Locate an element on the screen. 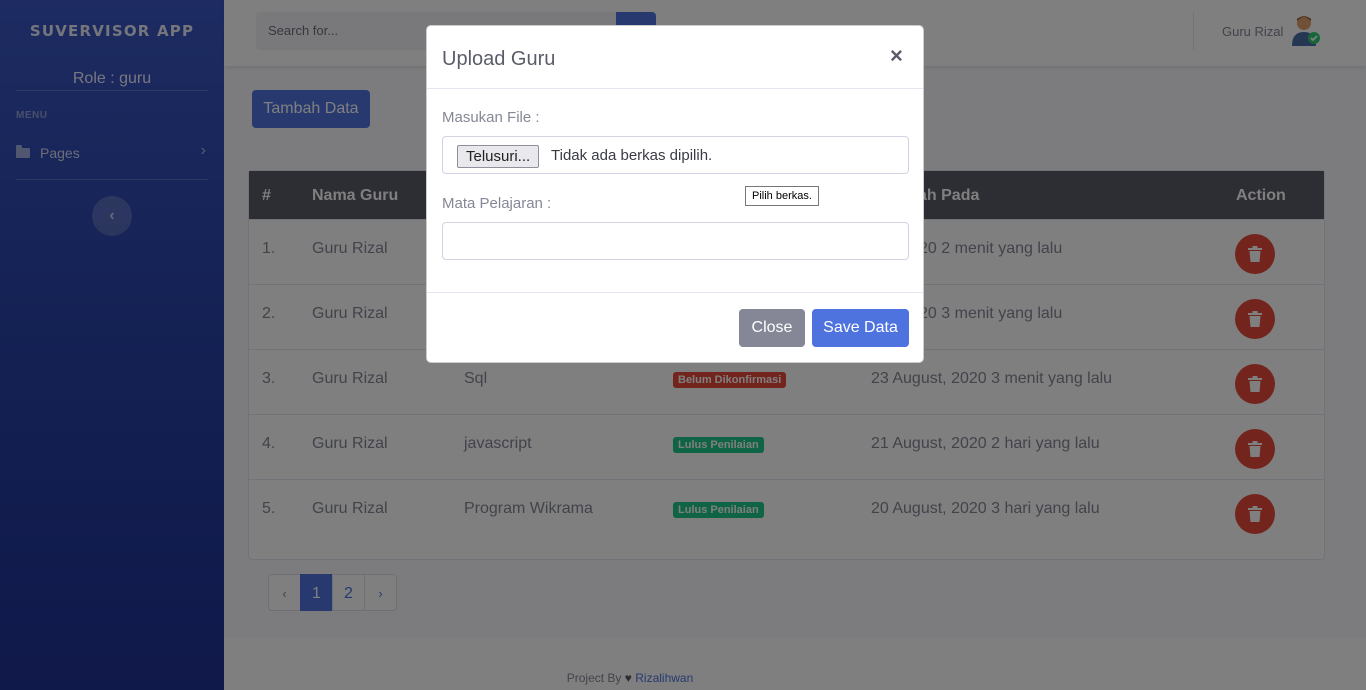  close-button: Close is located at coordinates (772, 328).